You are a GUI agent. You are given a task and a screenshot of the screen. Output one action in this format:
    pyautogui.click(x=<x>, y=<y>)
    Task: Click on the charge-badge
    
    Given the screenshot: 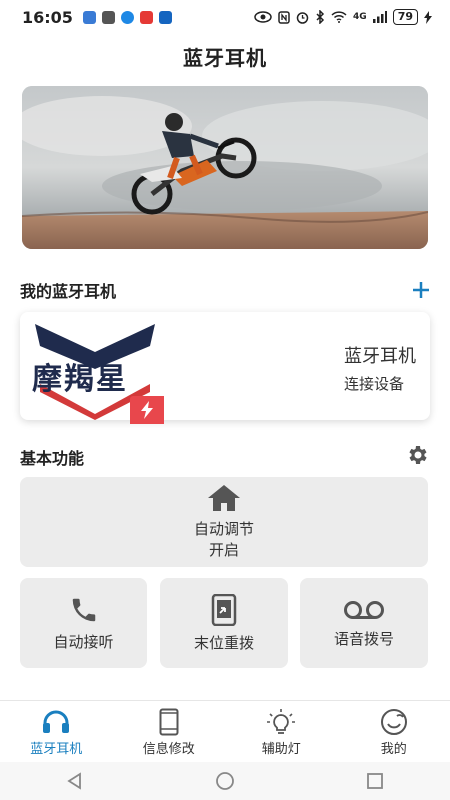 What is the action you would take?
    pyautogui.click(x=147, y=410)
    